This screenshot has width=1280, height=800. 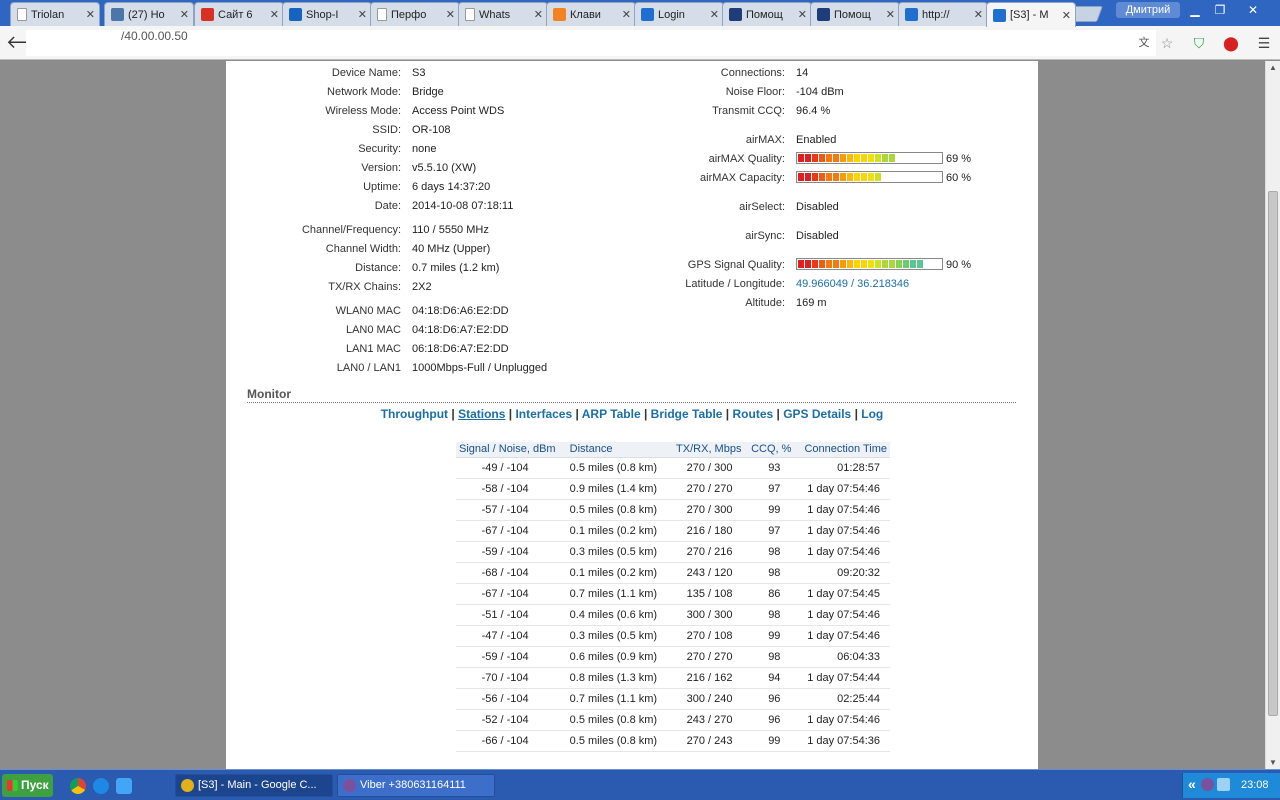 What do you see at coordinates (842, 450) in the screenshot?
I see `column-header: Connection Time` at bounding box center [842, 450].